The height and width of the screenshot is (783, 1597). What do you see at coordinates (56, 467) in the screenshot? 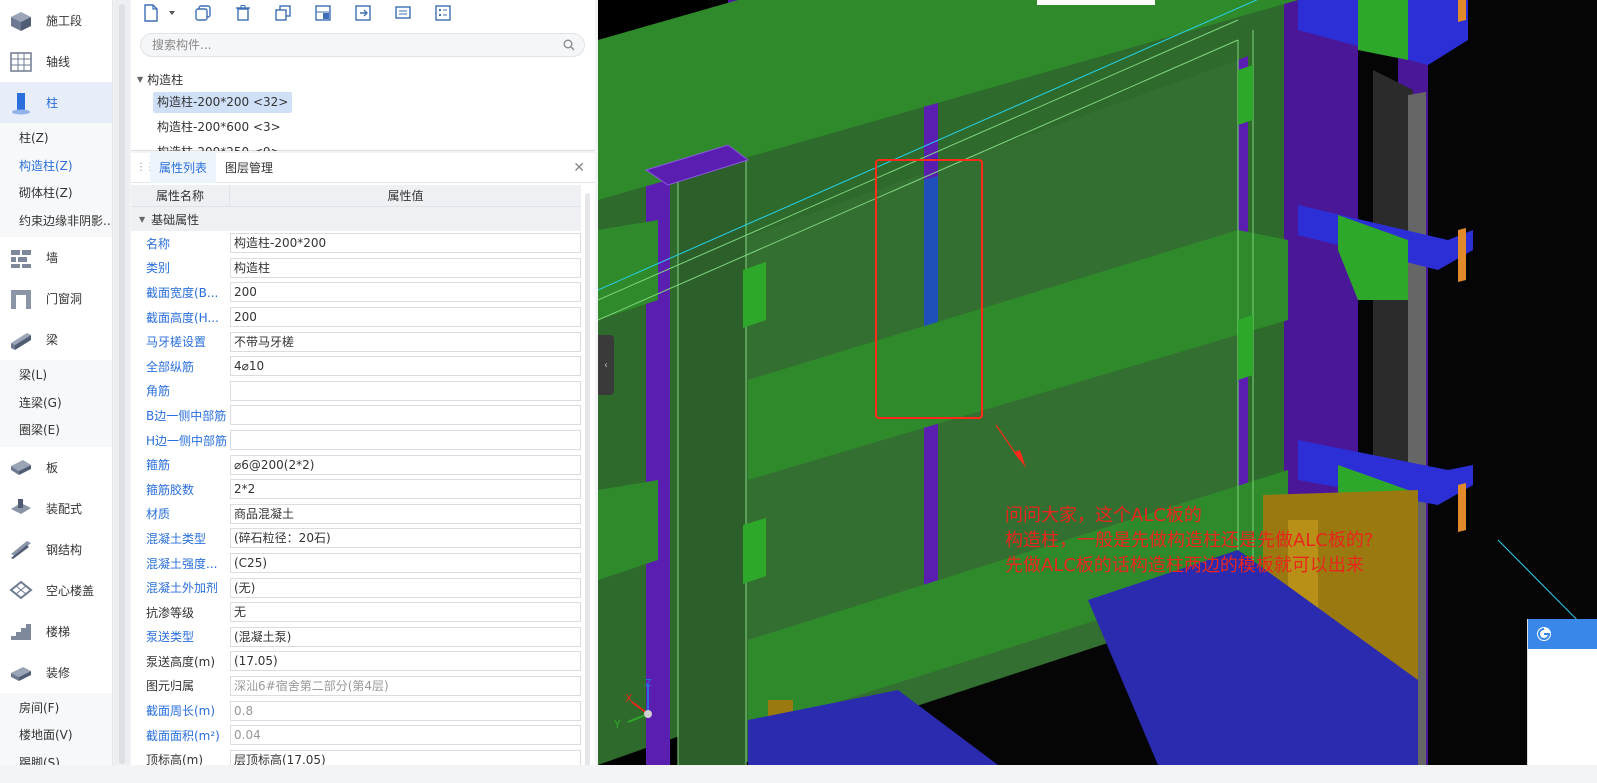
I see `nav-slab: 板` at bounding box center [56, 467].